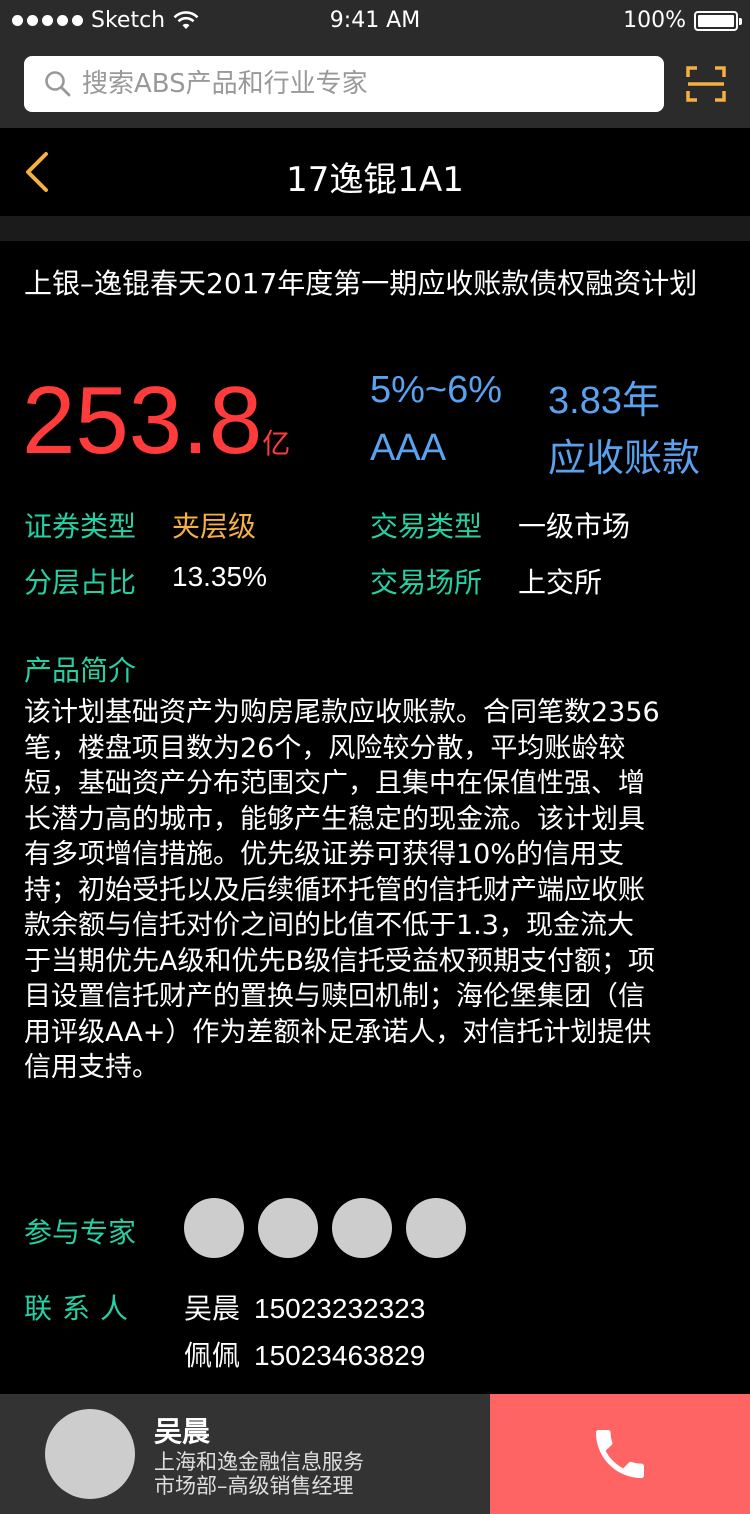 Image resolution: width=750 pixels, height=1514 pixels. What do you see at coordinates (214, 526) in the screenshot?
I see `security-type-value: 夹层级` at bounding box center [214, 526].